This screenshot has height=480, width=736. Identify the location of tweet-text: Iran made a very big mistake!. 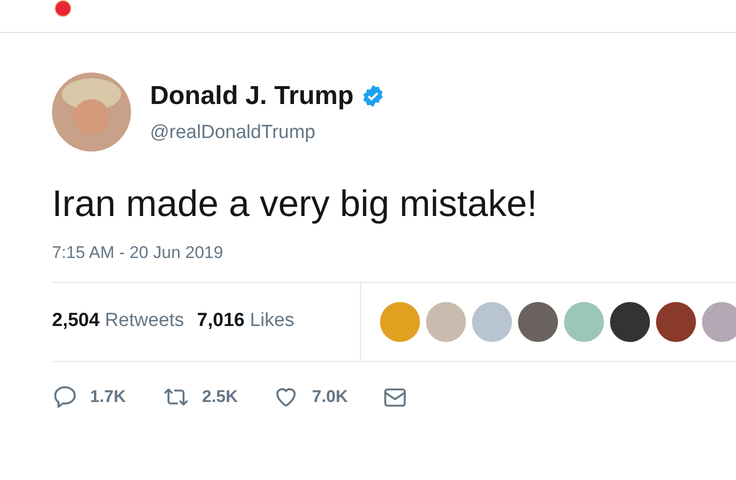
(294, 204).